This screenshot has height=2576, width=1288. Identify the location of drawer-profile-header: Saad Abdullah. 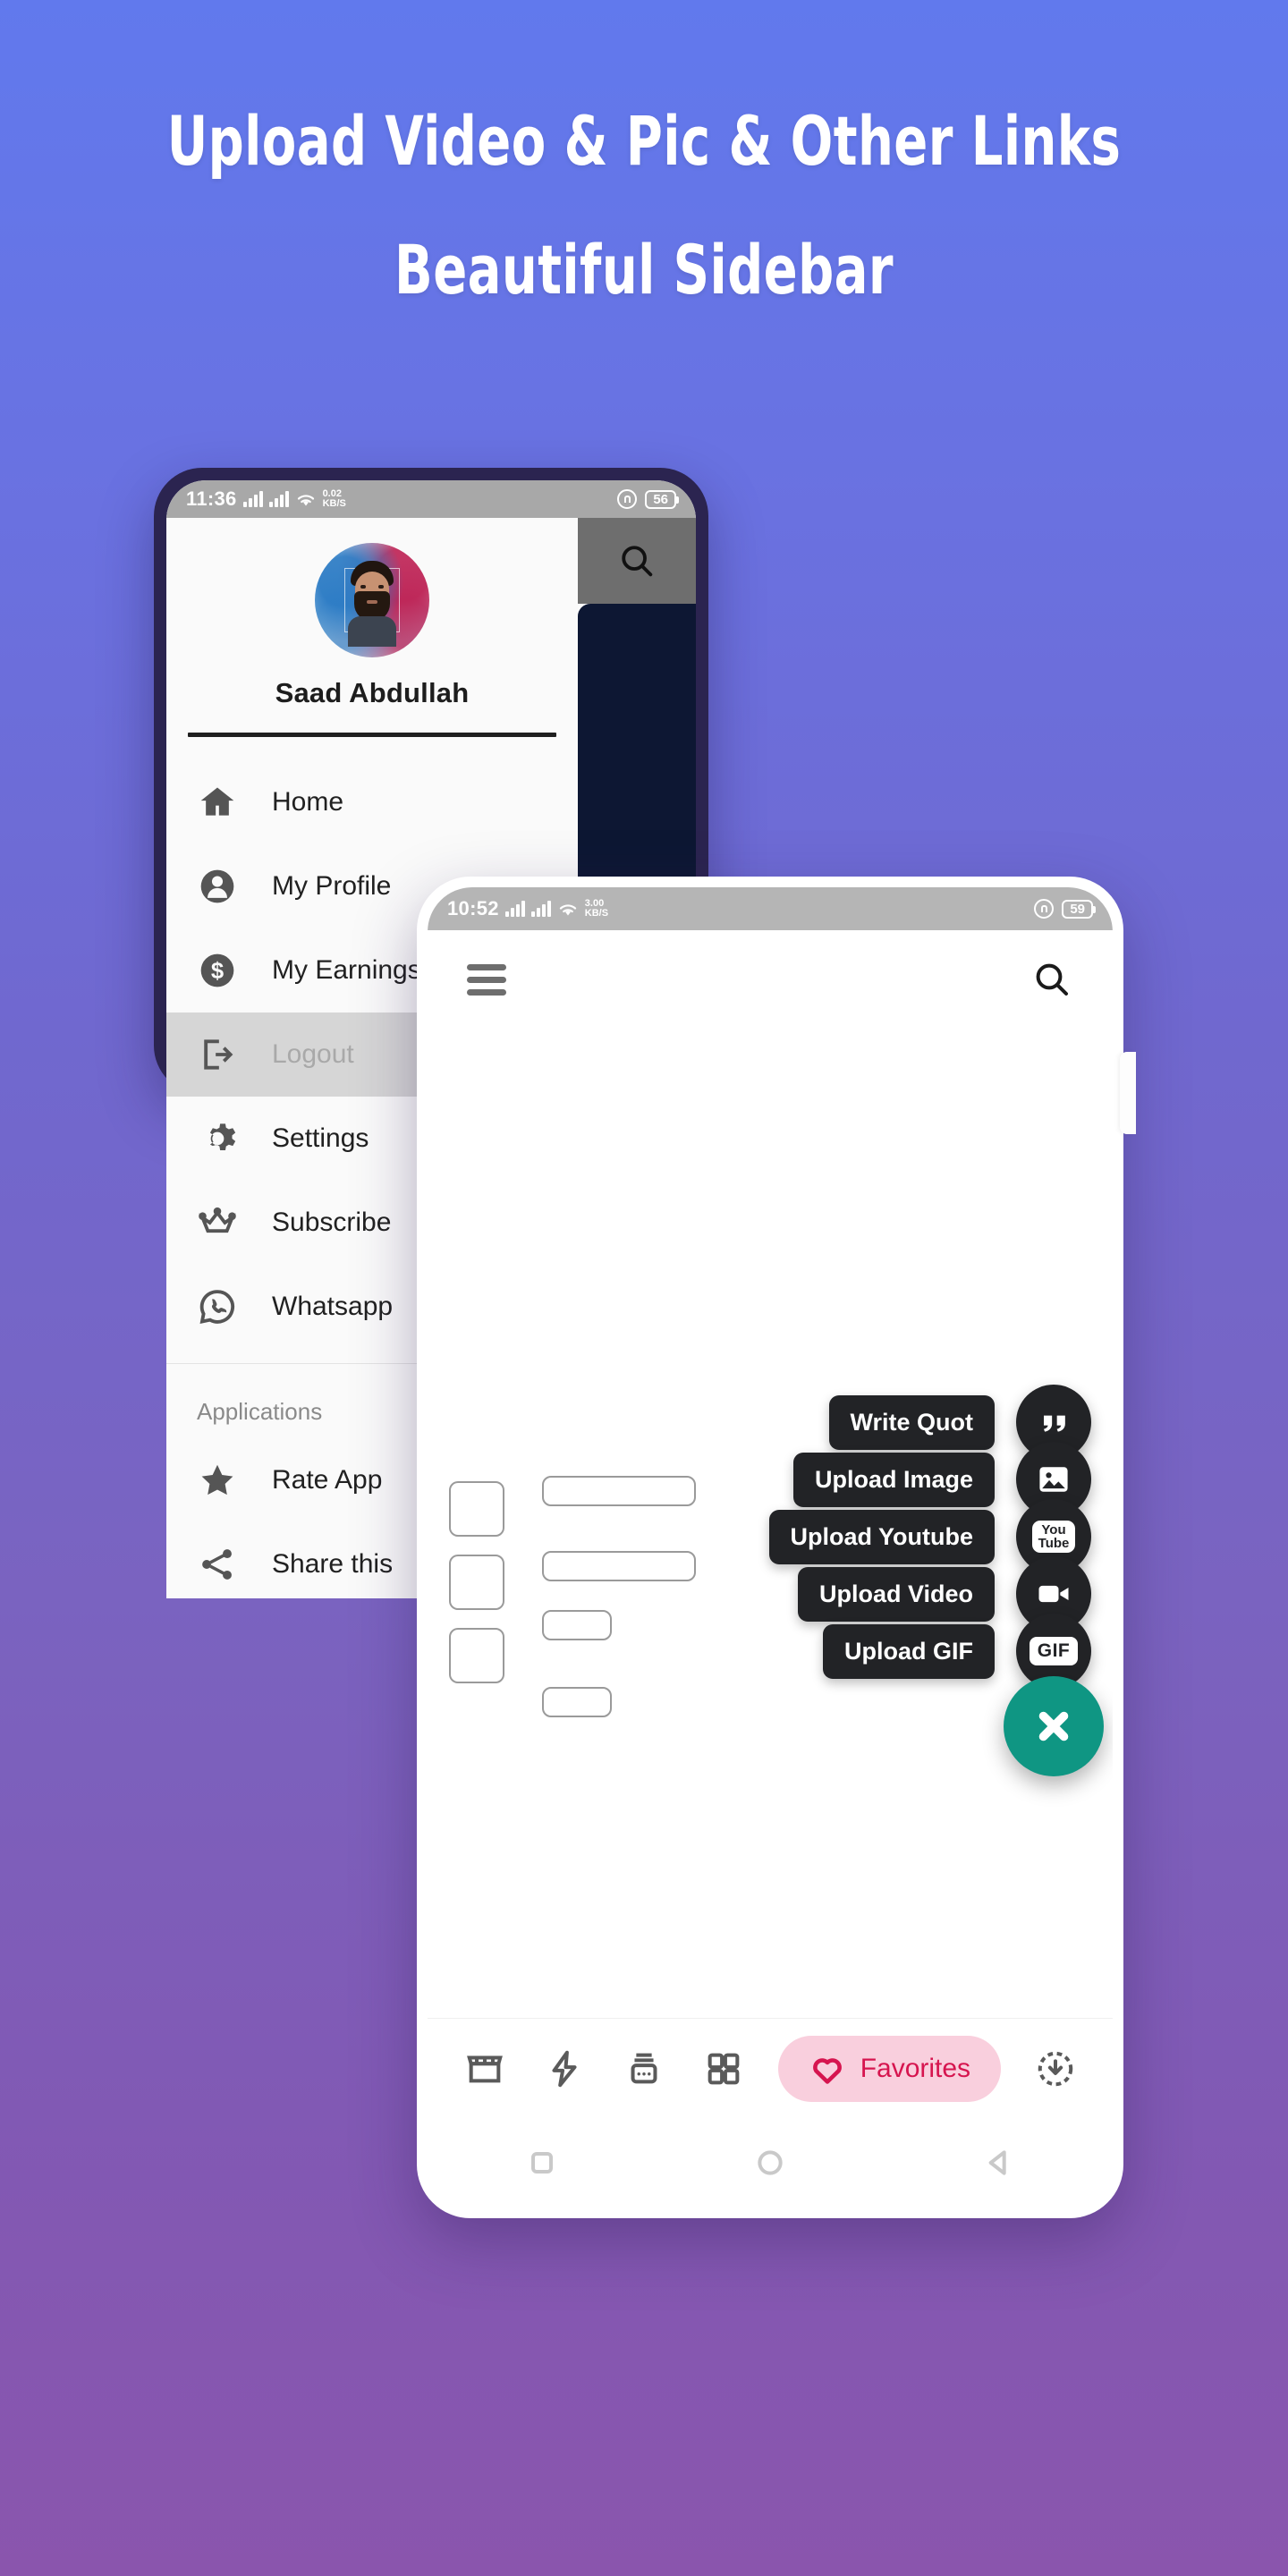
(372, 627).